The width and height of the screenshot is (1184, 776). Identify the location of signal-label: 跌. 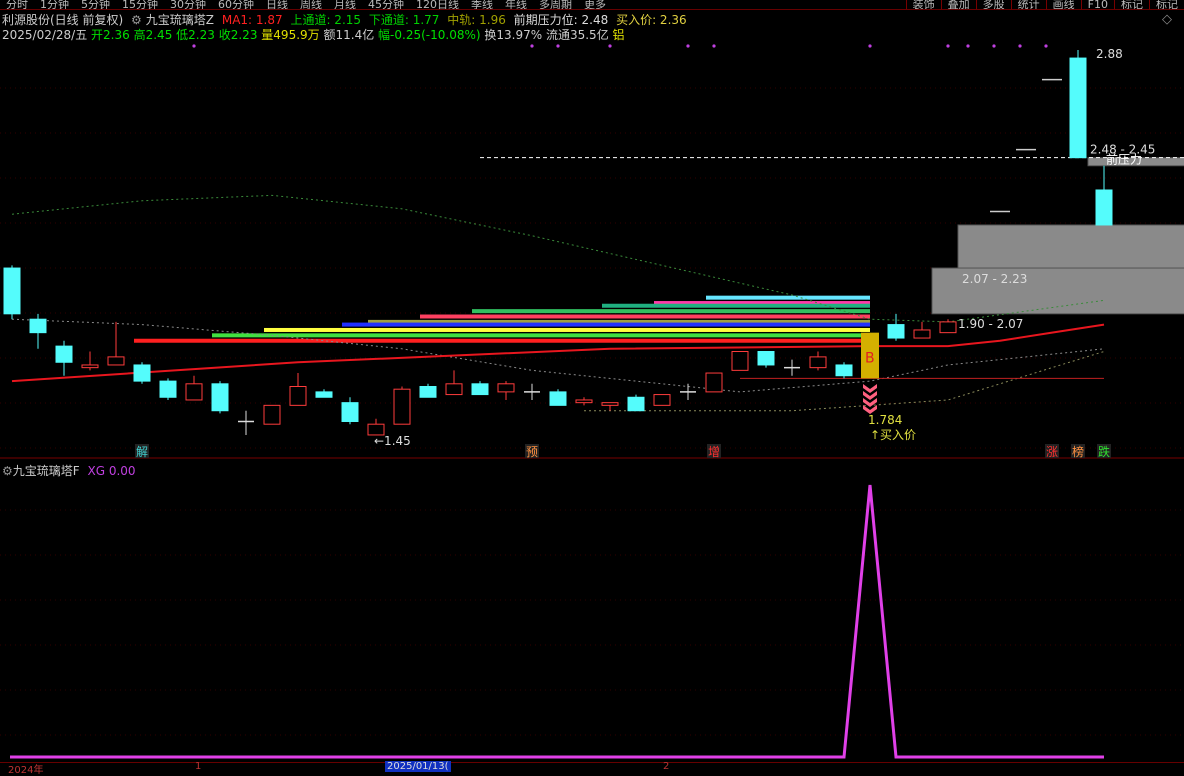
(1104, 451).